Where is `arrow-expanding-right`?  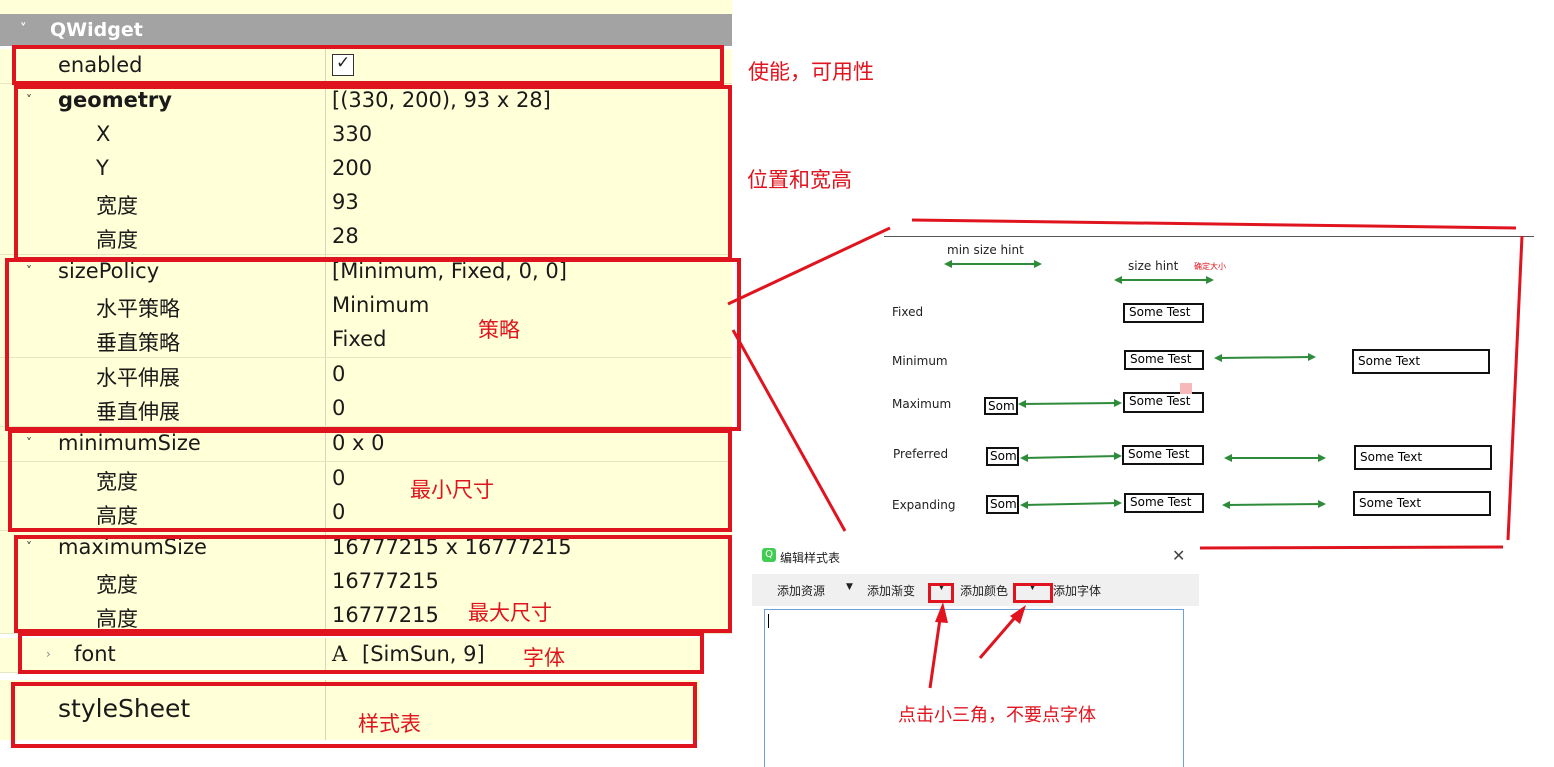 arrow-expanding-right is located at coordinates (1274, 504).